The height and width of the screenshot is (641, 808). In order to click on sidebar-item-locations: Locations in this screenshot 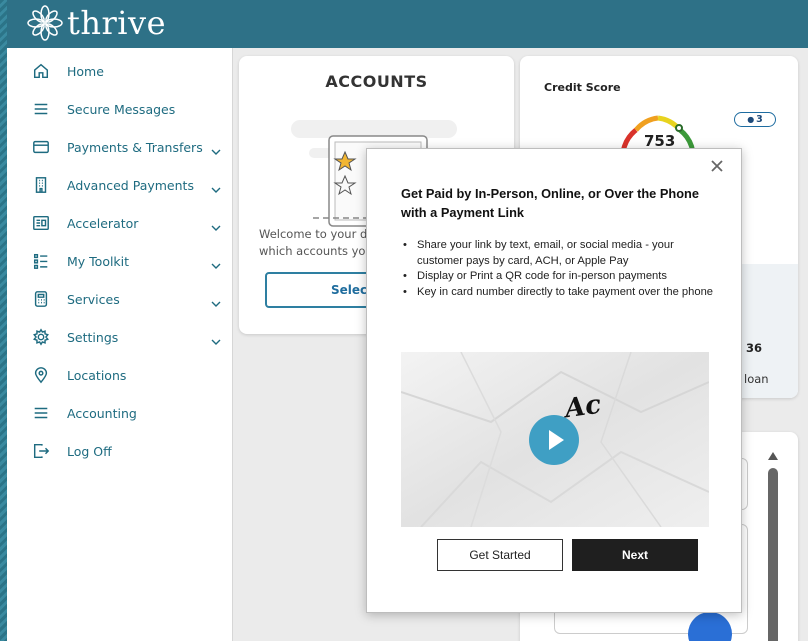, I will do `click(120, 375)`.